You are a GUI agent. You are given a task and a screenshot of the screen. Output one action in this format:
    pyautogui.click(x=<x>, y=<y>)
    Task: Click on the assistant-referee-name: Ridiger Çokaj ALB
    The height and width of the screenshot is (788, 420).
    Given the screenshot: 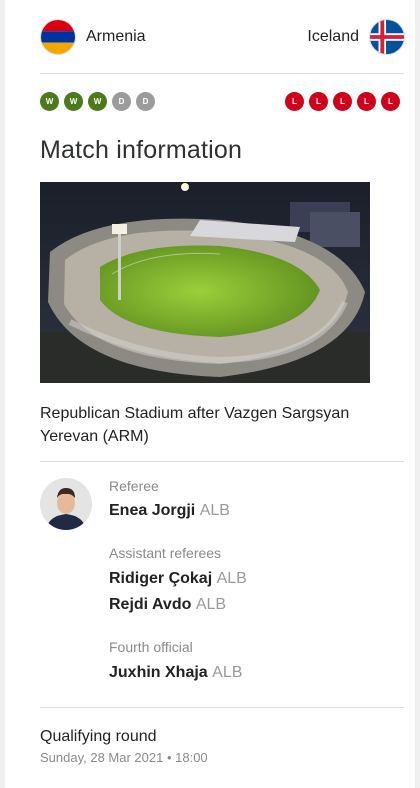 What is the action you would take?
    pyautogui.click(x=178, y=579)
    